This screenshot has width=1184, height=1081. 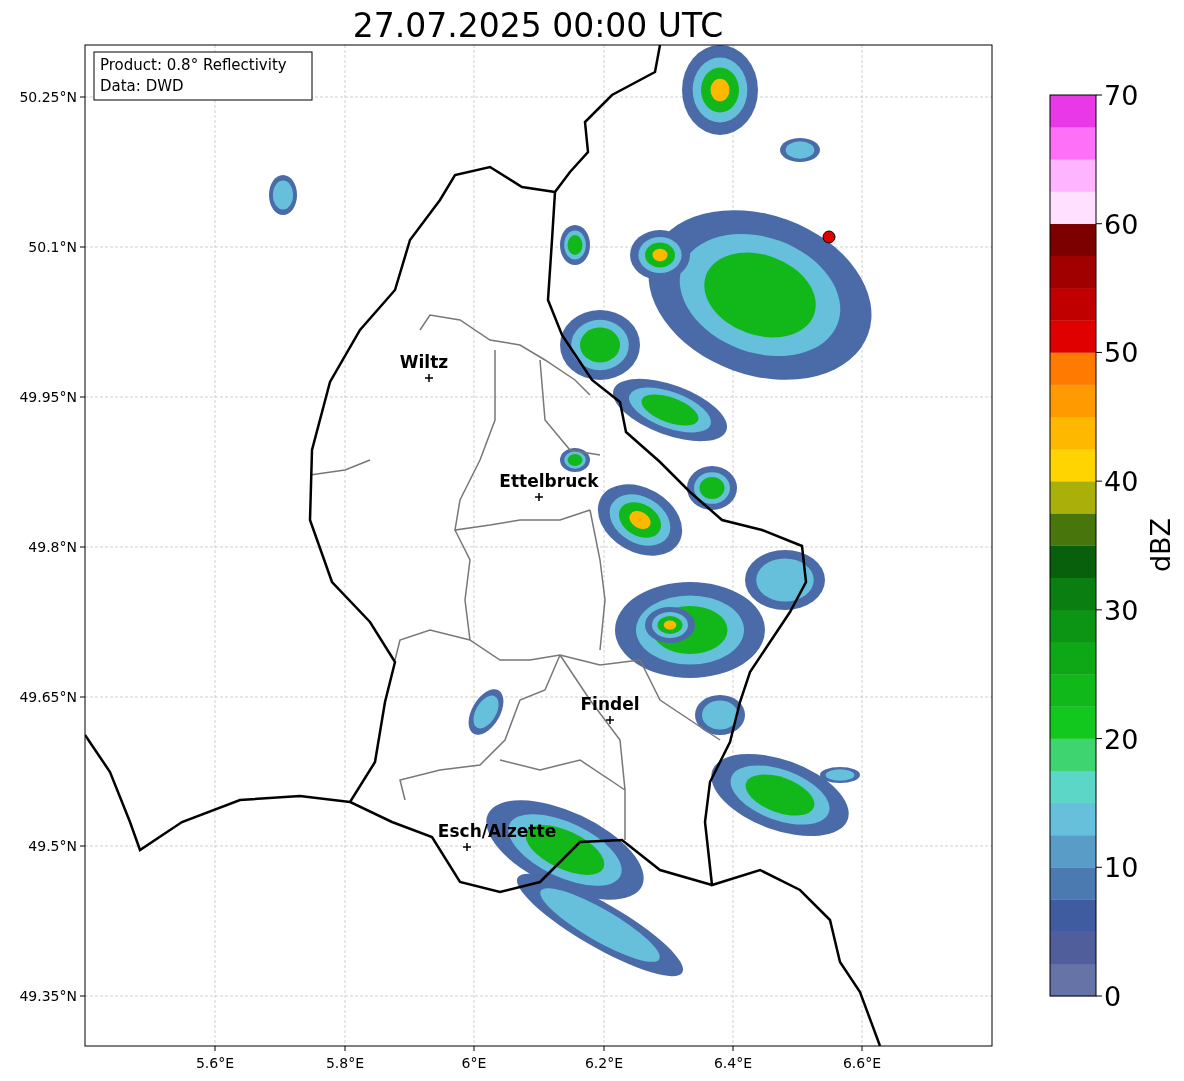 What do you see at coordinates (604, 1063) in the screenshot?
I see `x-tick-label: 6.2°E` at bounding box center [604, 1063].